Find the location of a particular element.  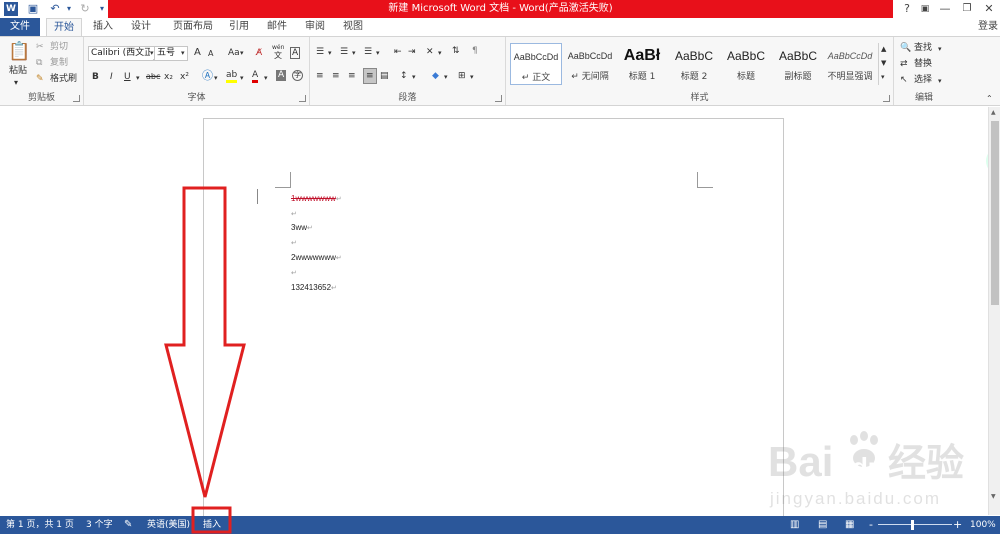

gallery-down-icon: ▼ is located at coordinates (883, 63).